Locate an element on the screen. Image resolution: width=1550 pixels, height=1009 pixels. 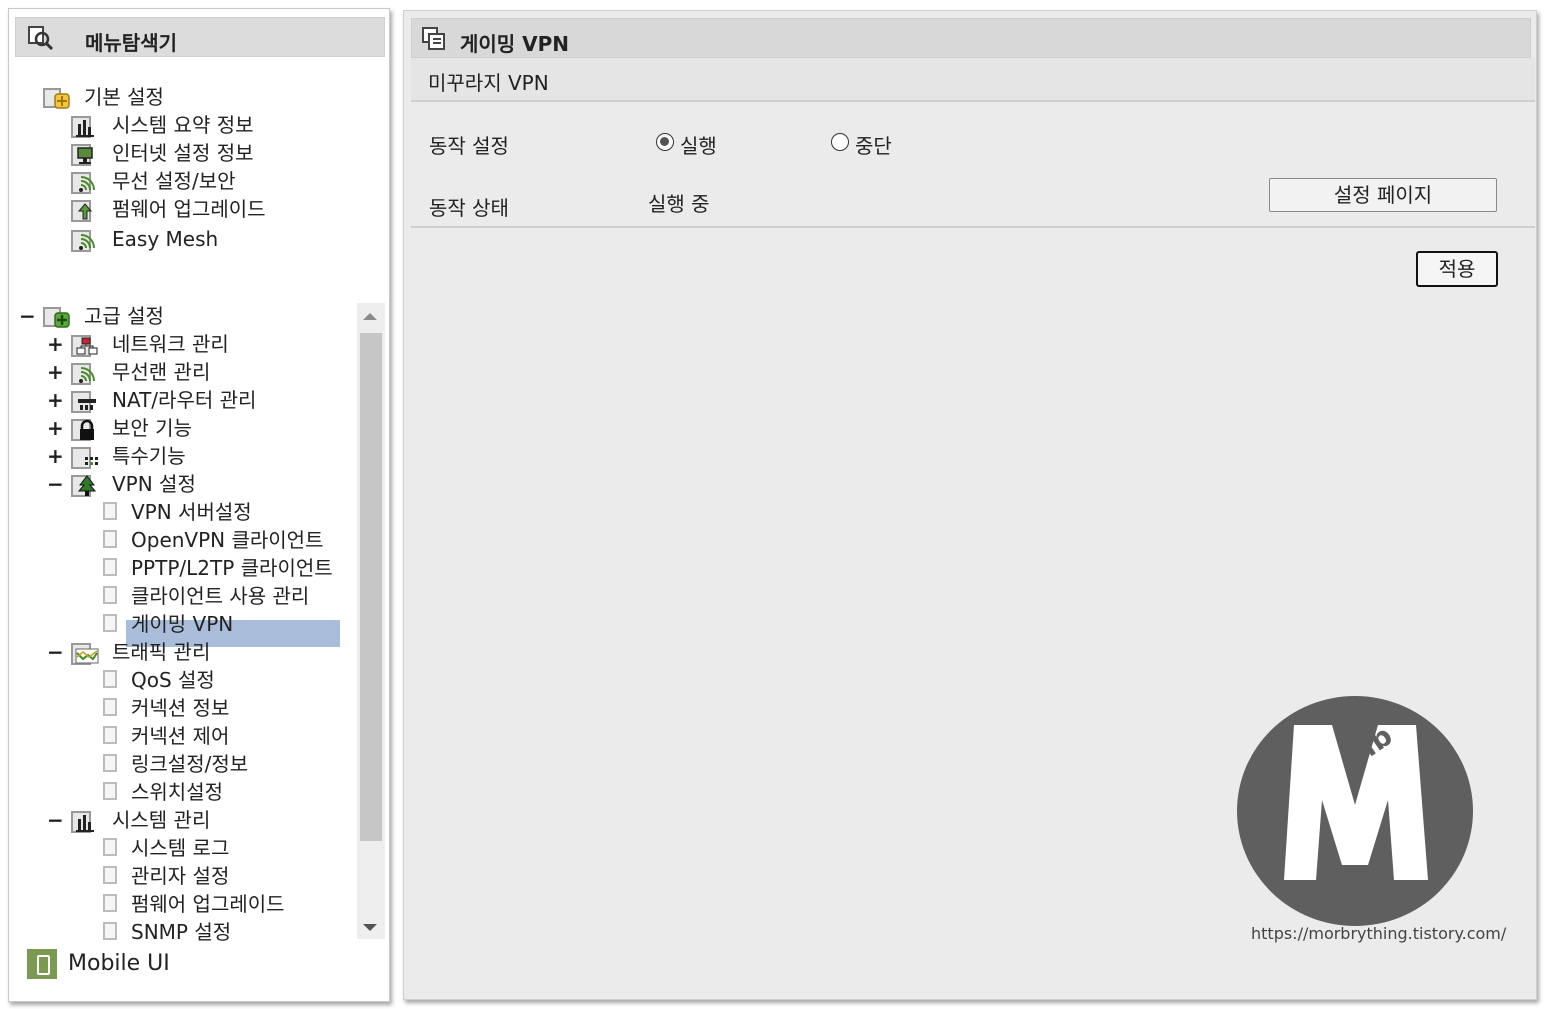
tree-group-label: VPN 설정 is located at coordinates (154, 484).